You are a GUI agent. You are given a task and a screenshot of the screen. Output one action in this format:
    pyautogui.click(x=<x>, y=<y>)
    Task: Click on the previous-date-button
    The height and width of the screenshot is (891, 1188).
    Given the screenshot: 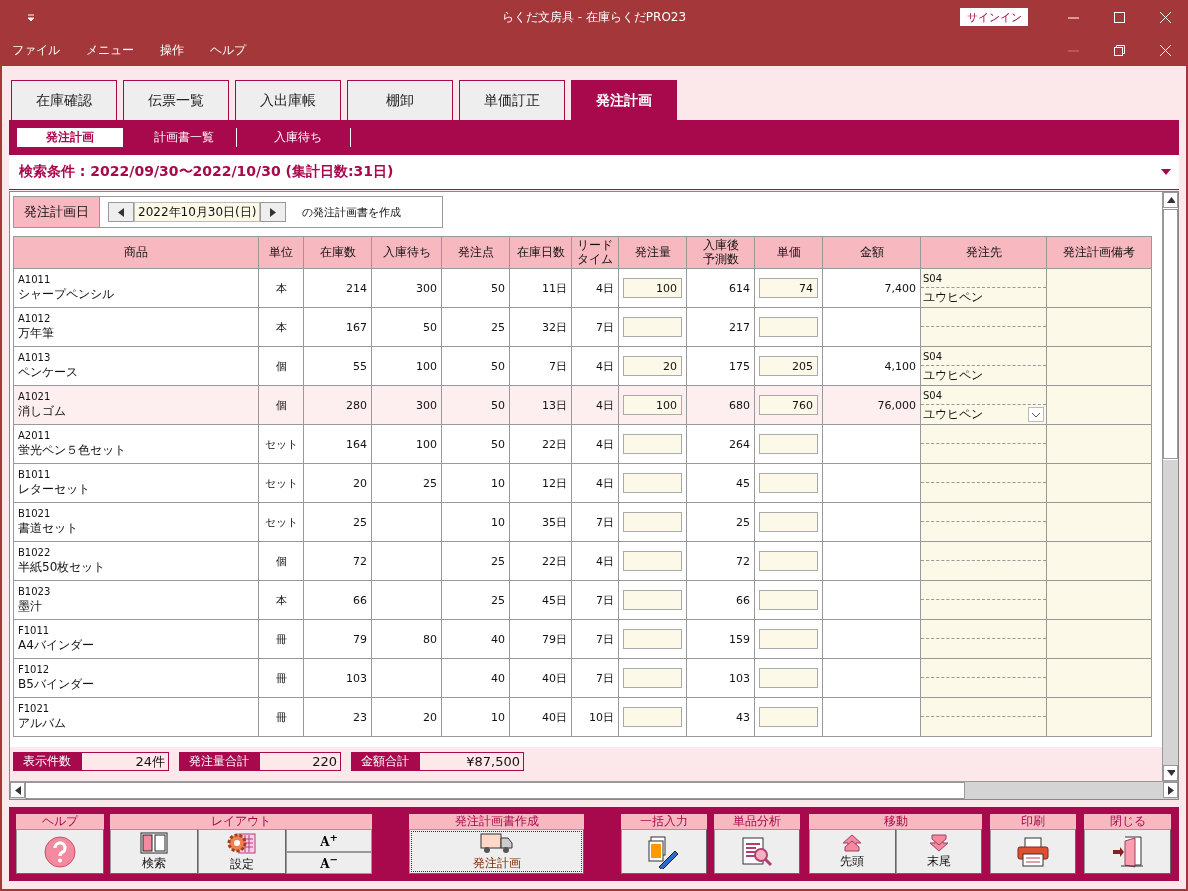 What is the action you would take?
    pyautogui.click(x=121, y=212)
    